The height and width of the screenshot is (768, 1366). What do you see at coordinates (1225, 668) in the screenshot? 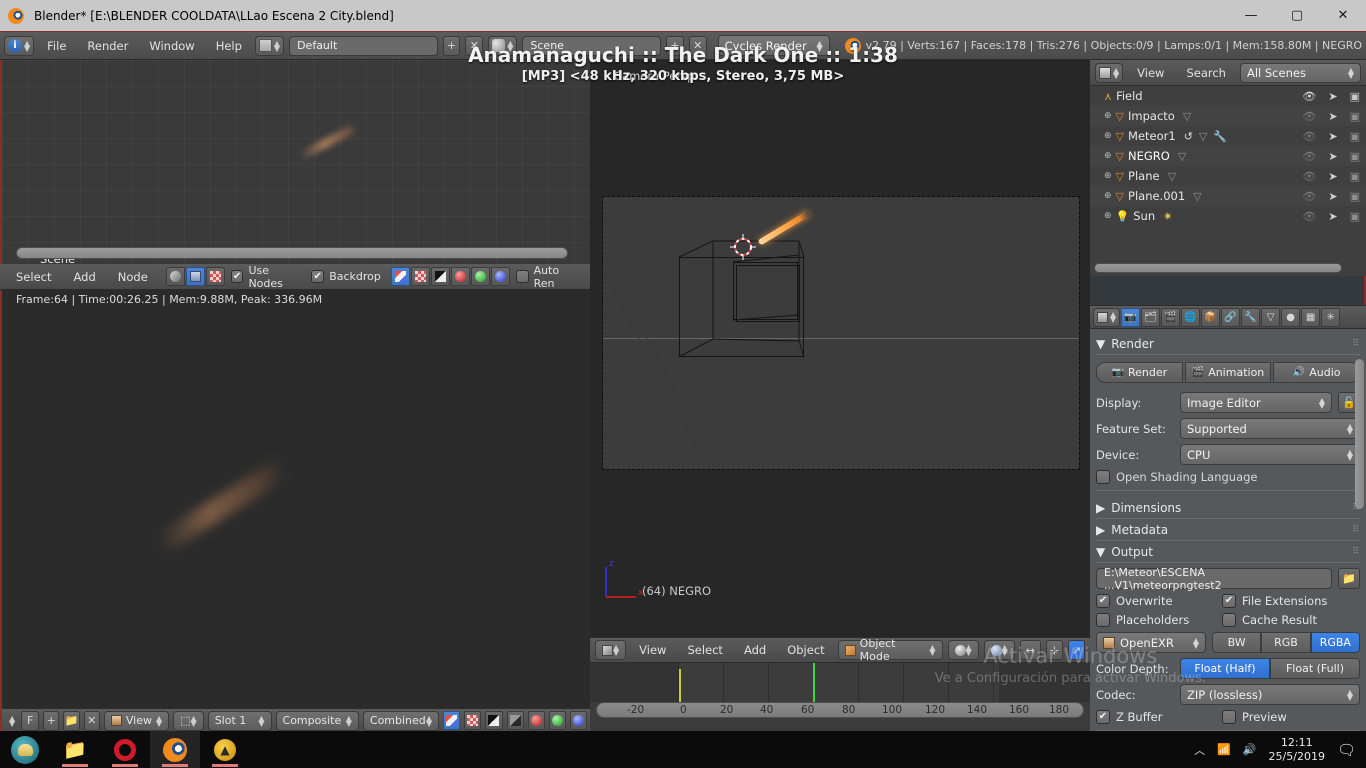
I see `float-half-button: Float (Half)` at bounding box center [1225, 668].